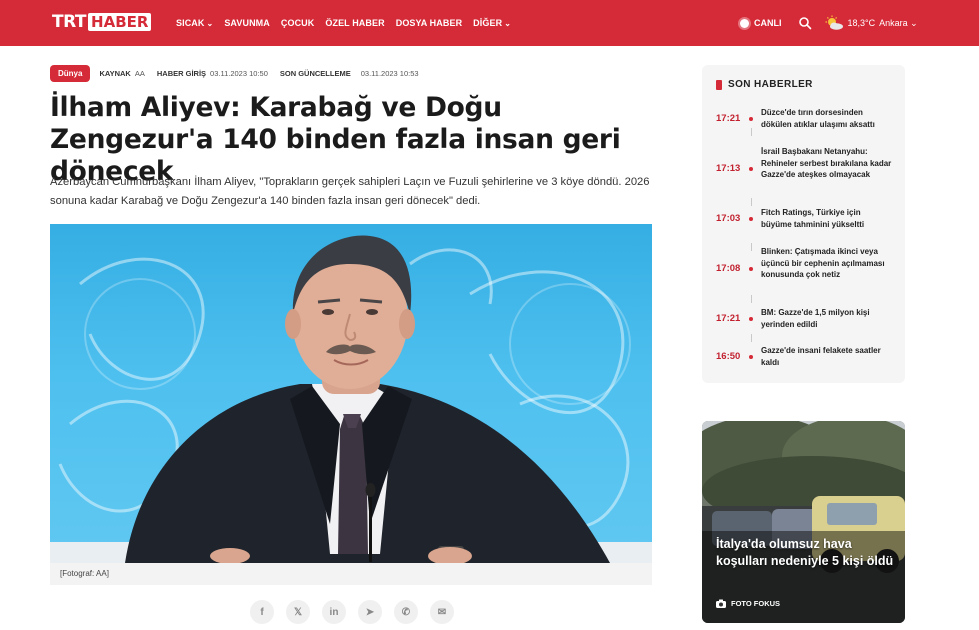 The width and height of the screenshot is (979, 630). I want to click on share-buttons: f 𝕏 in ➤ ✆ ✉, so click(352, 612).